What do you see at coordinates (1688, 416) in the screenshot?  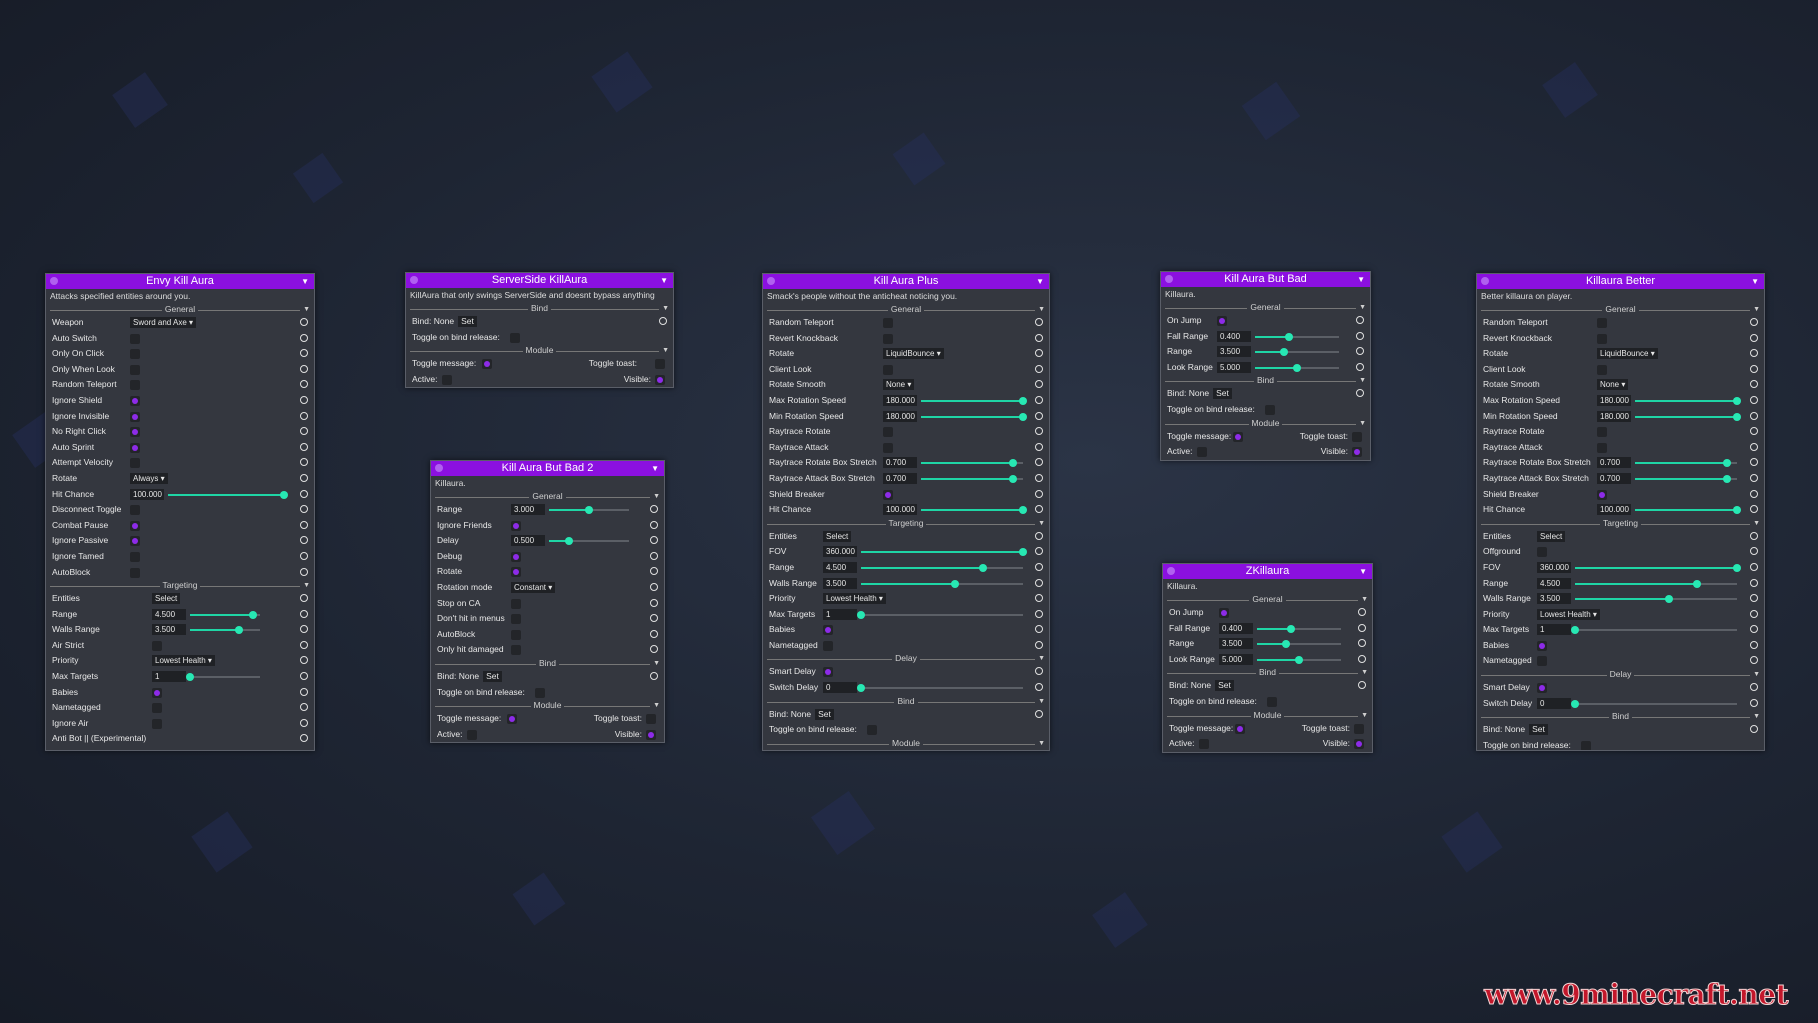 I see `min-rotation-speed-slider` at bounding box center [1688, 416].